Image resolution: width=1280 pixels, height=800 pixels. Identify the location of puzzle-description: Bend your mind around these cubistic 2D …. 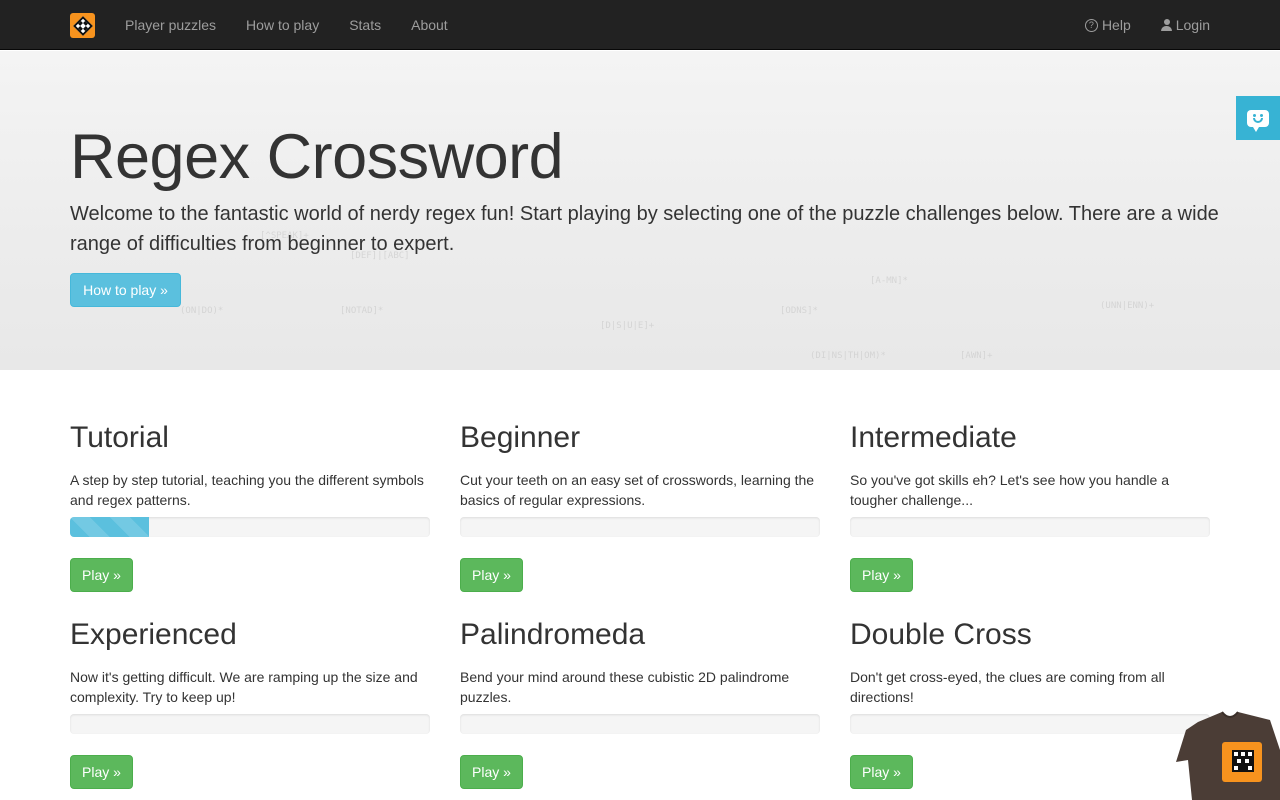
(625, 687).